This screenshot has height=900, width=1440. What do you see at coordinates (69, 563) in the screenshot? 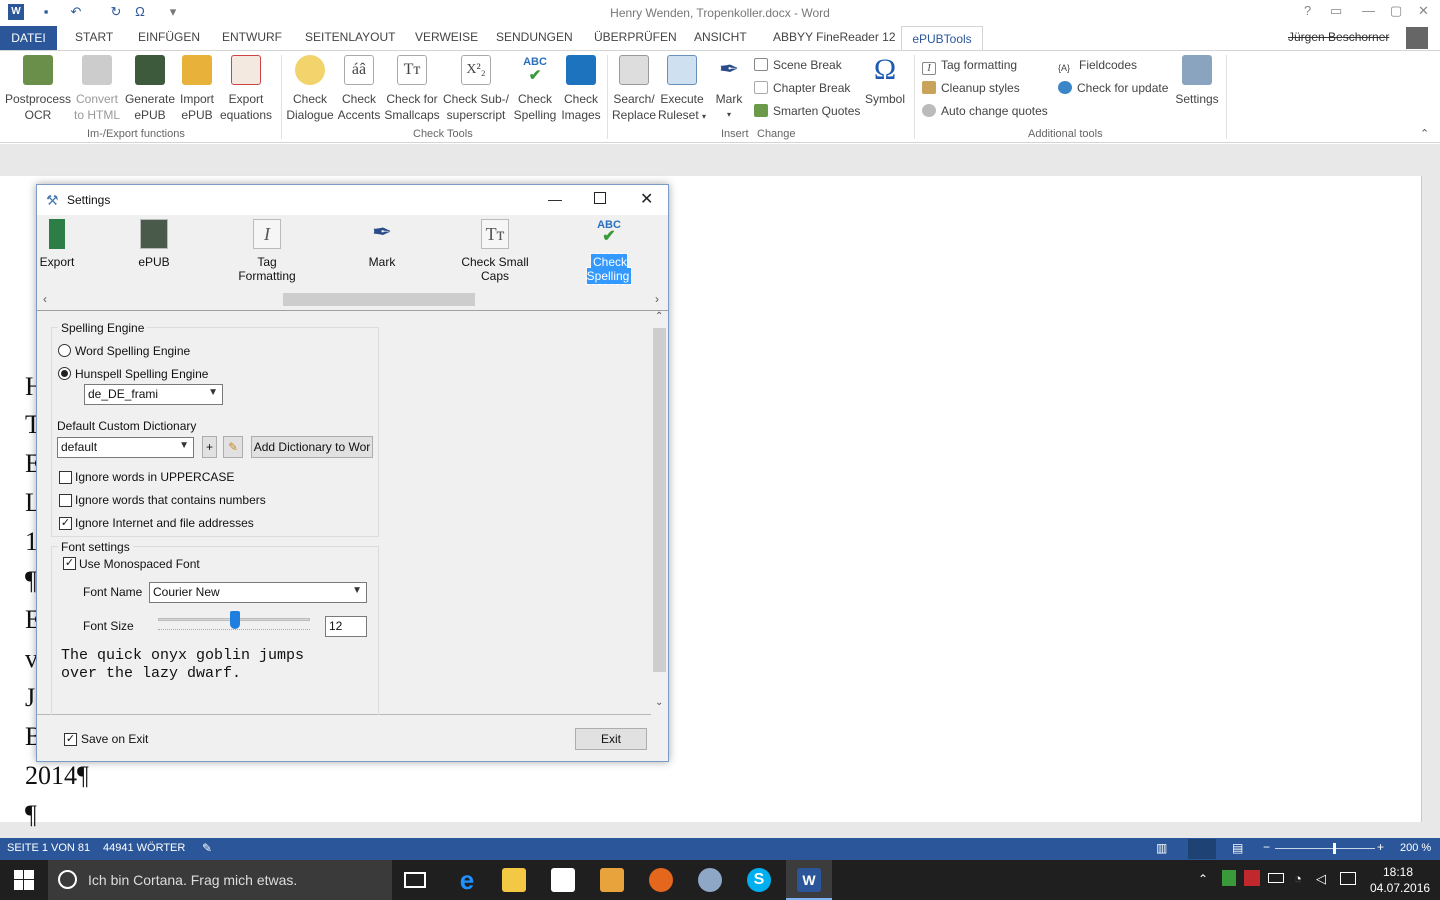
I see `monospace-checkbox: ✓` at bounding box center [69, 563].